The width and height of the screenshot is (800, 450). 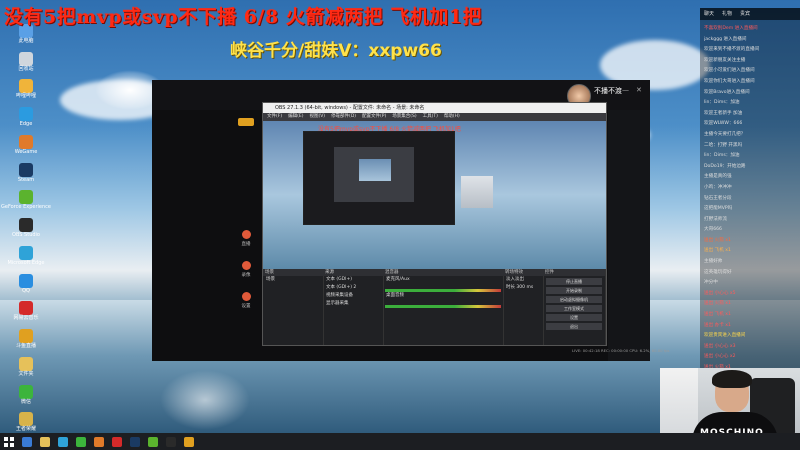 What do you see at coordinates (723, 145) in the screenshot?
I see `chat-message: 二哈：打野 开黑吗` at bounding box center [723, 145].